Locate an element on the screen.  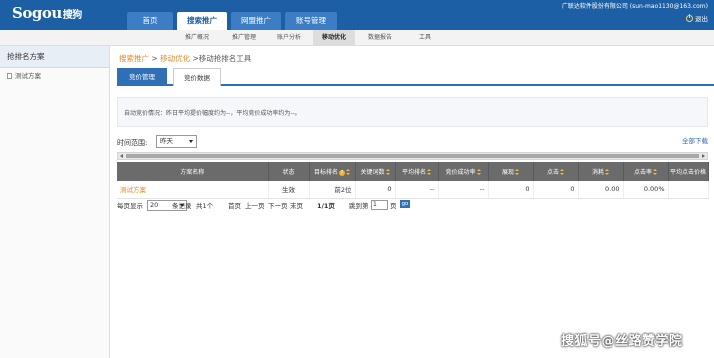
tab-bid-management: 竞价管理 is located at coordinates (142, 77).